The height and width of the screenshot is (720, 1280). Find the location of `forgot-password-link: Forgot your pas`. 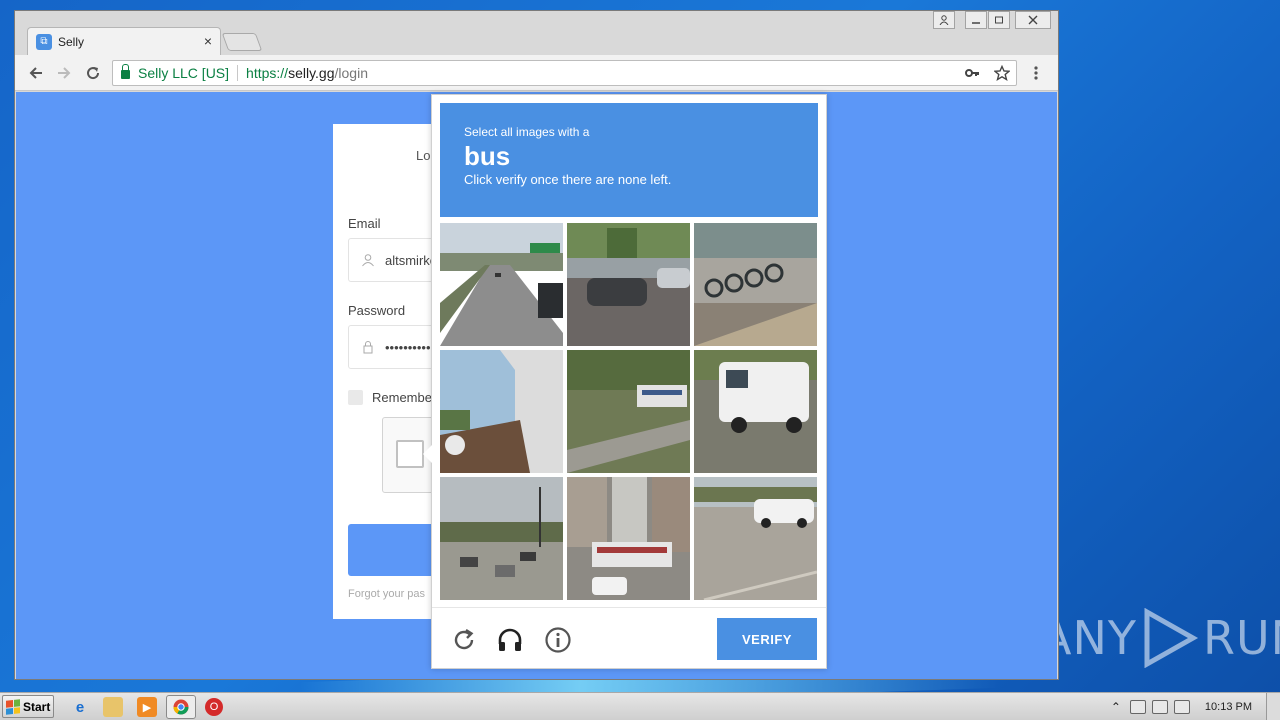

forgot-password-link: Forgot your pas is located at coordinates (386, 594).